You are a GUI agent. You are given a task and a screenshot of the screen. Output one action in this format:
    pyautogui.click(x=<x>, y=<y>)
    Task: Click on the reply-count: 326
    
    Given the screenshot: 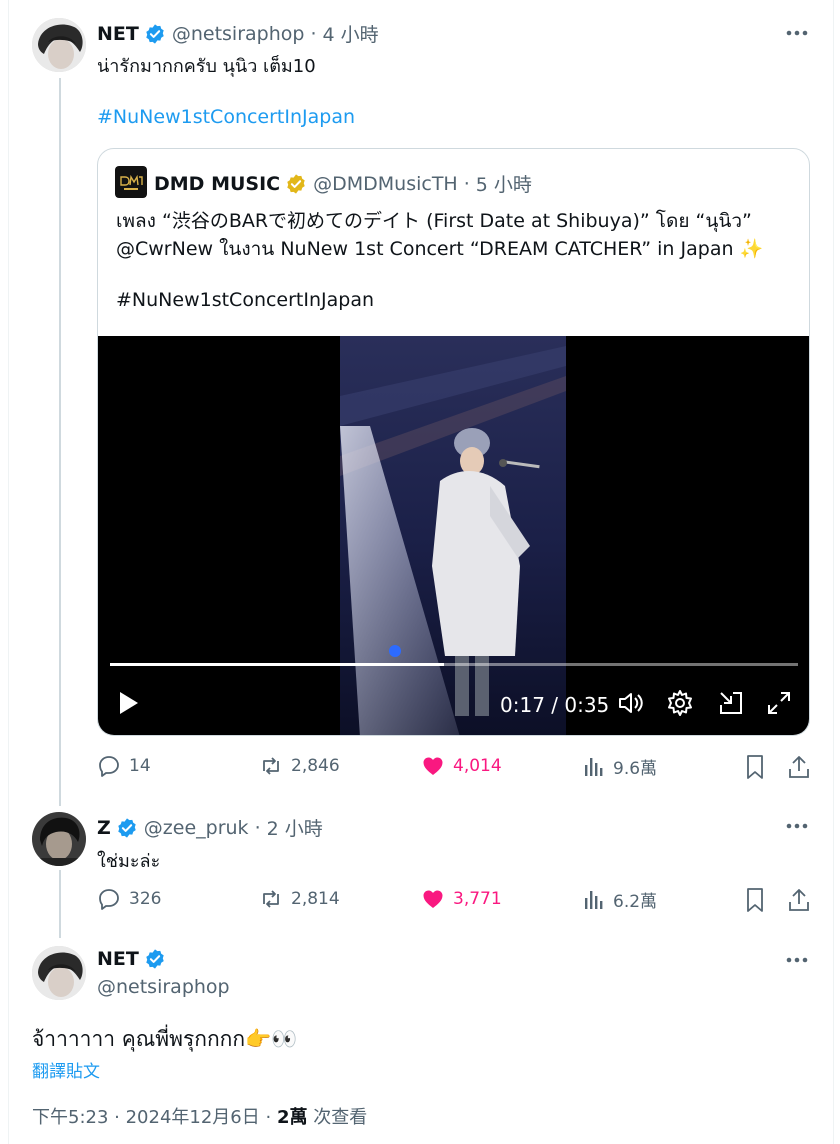 What is the action you would take?
    pyautogui.click(x=145, y=899)
    